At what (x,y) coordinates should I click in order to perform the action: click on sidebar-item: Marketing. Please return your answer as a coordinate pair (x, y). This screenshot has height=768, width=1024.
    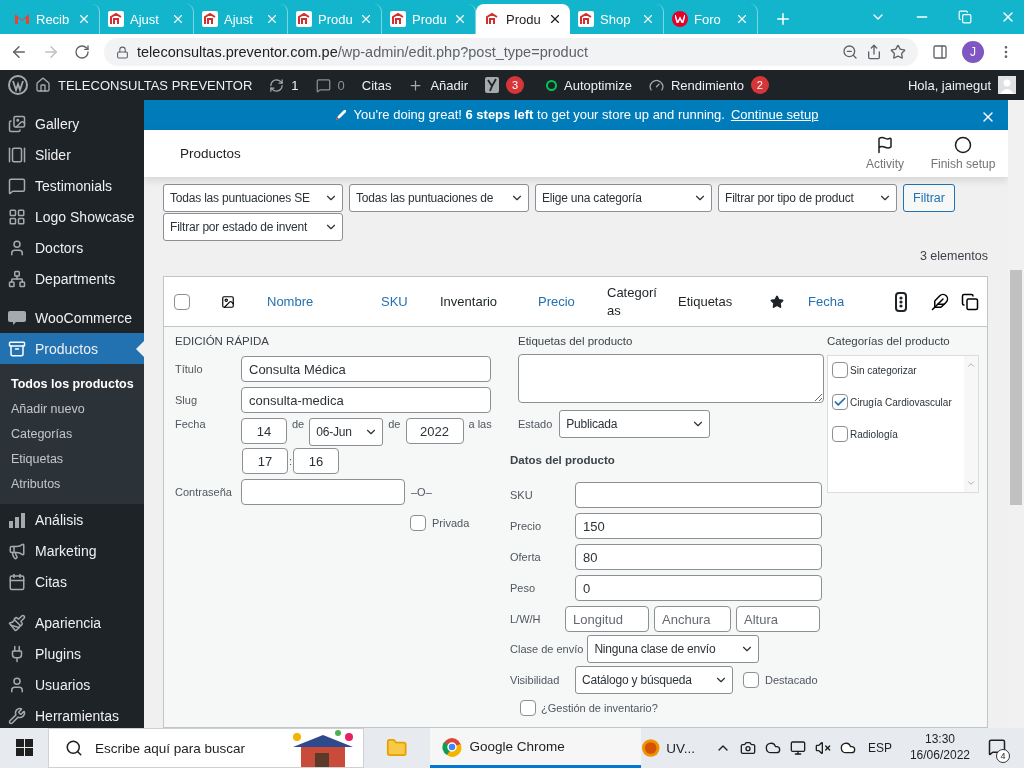
    Looking at the image, I should click on (72, 550).